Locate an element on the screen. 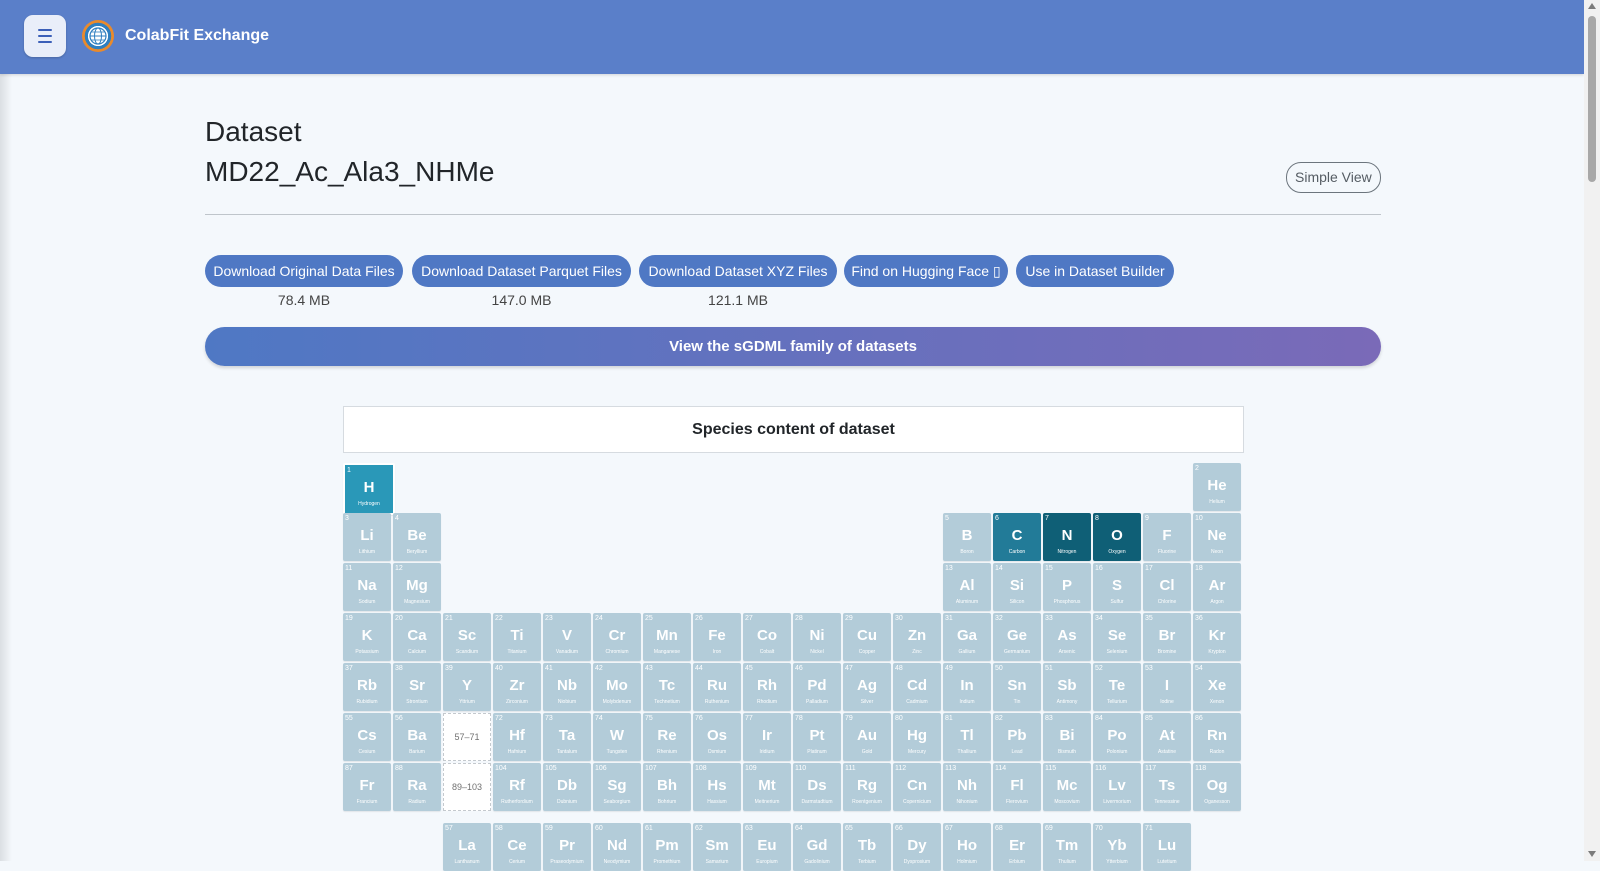 This screenshot has width=1600, height=871. element-re: 75 Re Rhenium is located at coordinates (667, 737).